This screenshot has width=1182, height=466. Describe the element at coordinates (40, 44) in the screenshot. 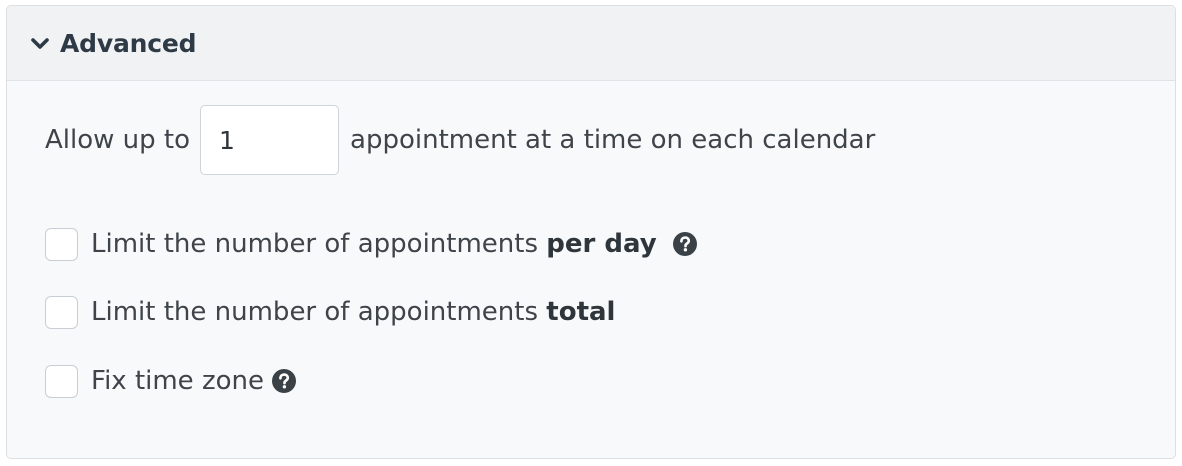

I see `chevron-down-icon` at that location.